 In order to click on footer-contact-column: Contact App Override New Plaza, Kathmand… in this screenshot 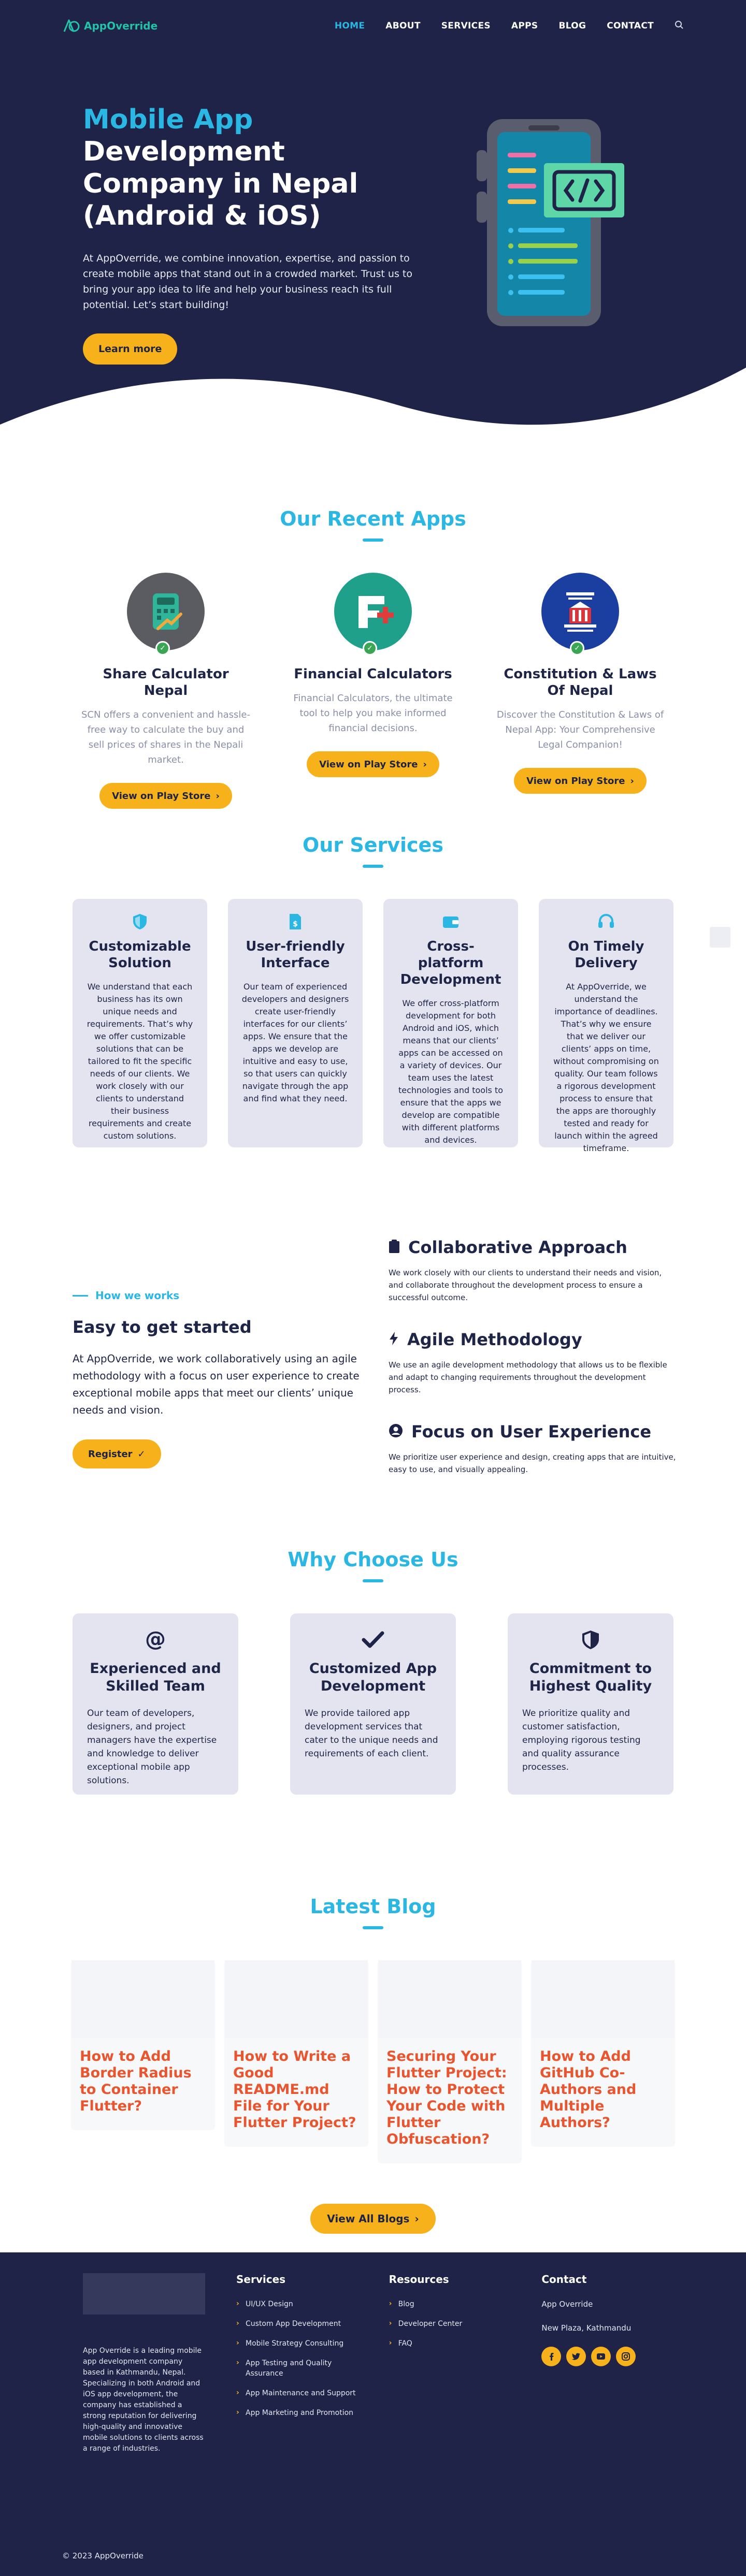, I will do `click(602, 2364)`.